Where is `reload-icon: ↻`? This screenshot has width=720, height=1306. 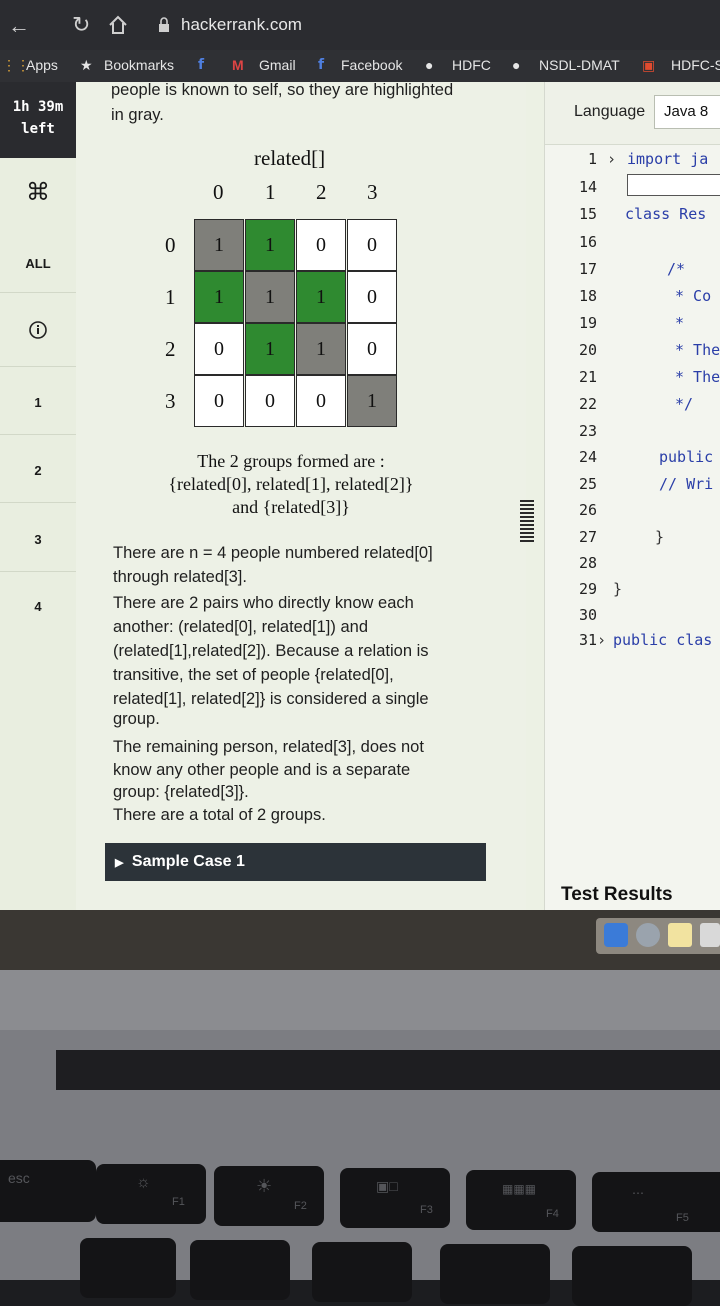 reload-icon: ↻ is located at coordinates (81, 25).